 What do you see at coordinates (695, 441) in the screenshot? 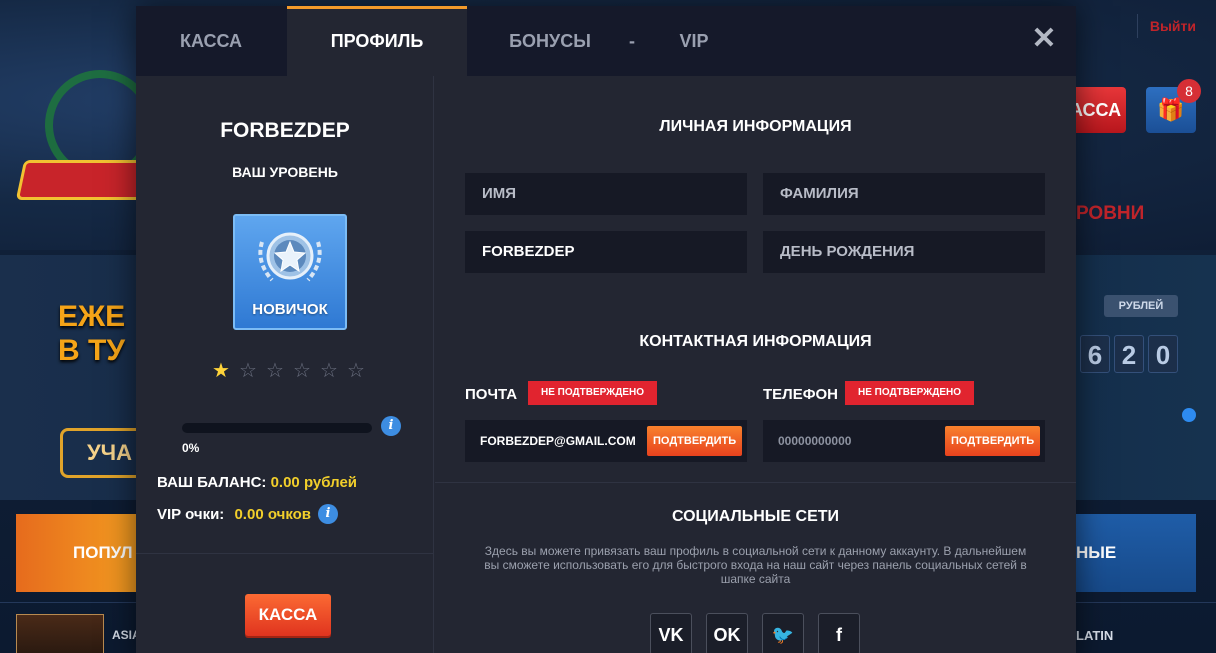
I see `confirm-email-button: ПОДТВЕРДИТЬ` at bounding box center [695, 441].